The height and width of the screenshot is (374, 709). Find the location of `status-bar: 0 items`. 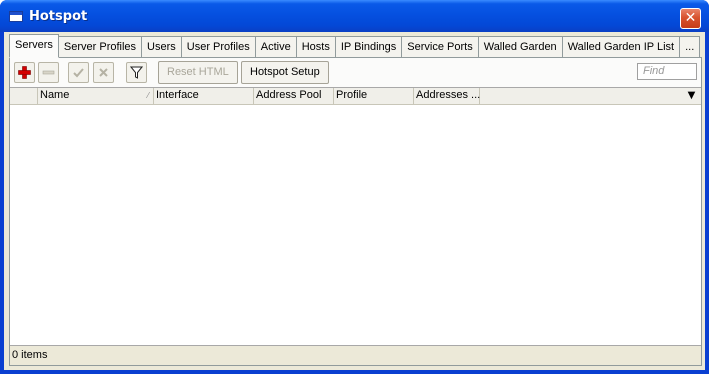

status-bar: 0 items is located at coordinates (355, 355).